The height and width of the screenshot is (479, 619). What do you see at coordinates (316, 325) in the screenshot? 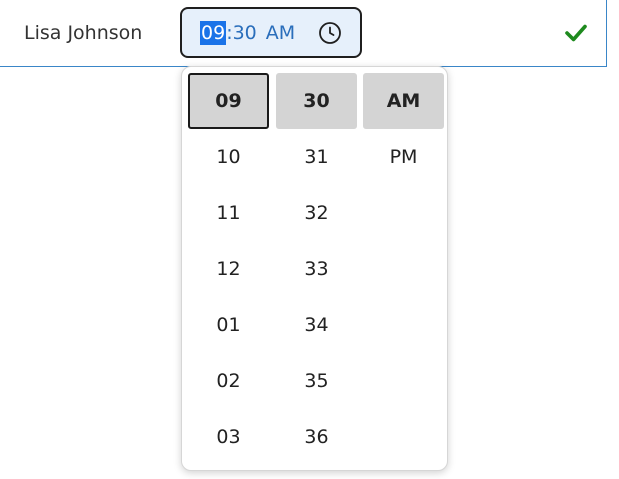
I see `minute-option: 34` at bounding box center [316, 325].